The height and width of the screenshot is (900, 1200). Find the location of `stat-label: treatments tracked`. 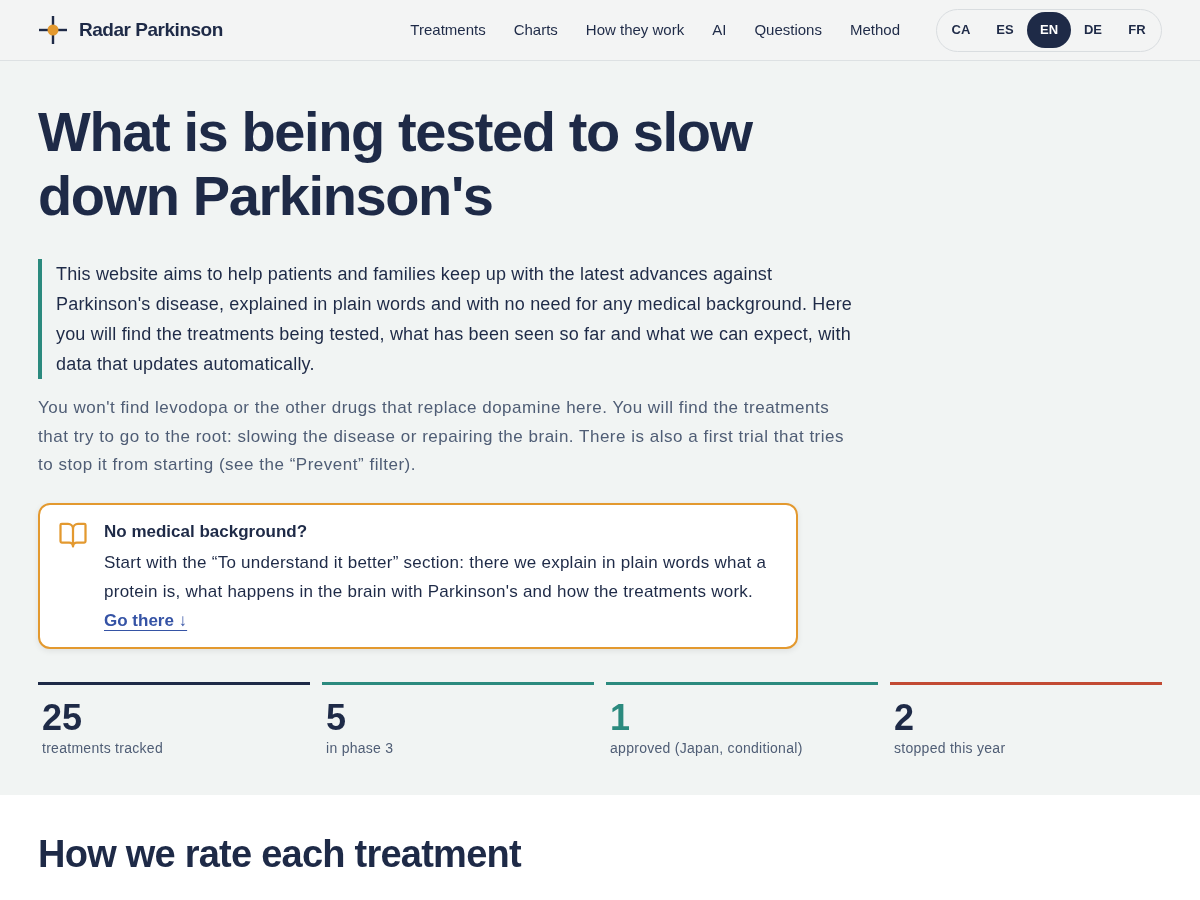

stat-label: treatments tracked is located at coordinates (102, 748).